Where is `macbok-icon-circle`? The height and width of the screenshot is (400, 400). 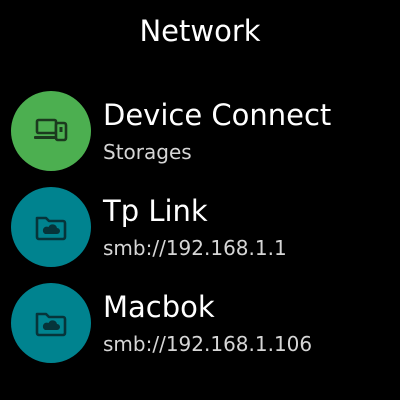
macbok-icon-circle is located at coordinates (51, 323).